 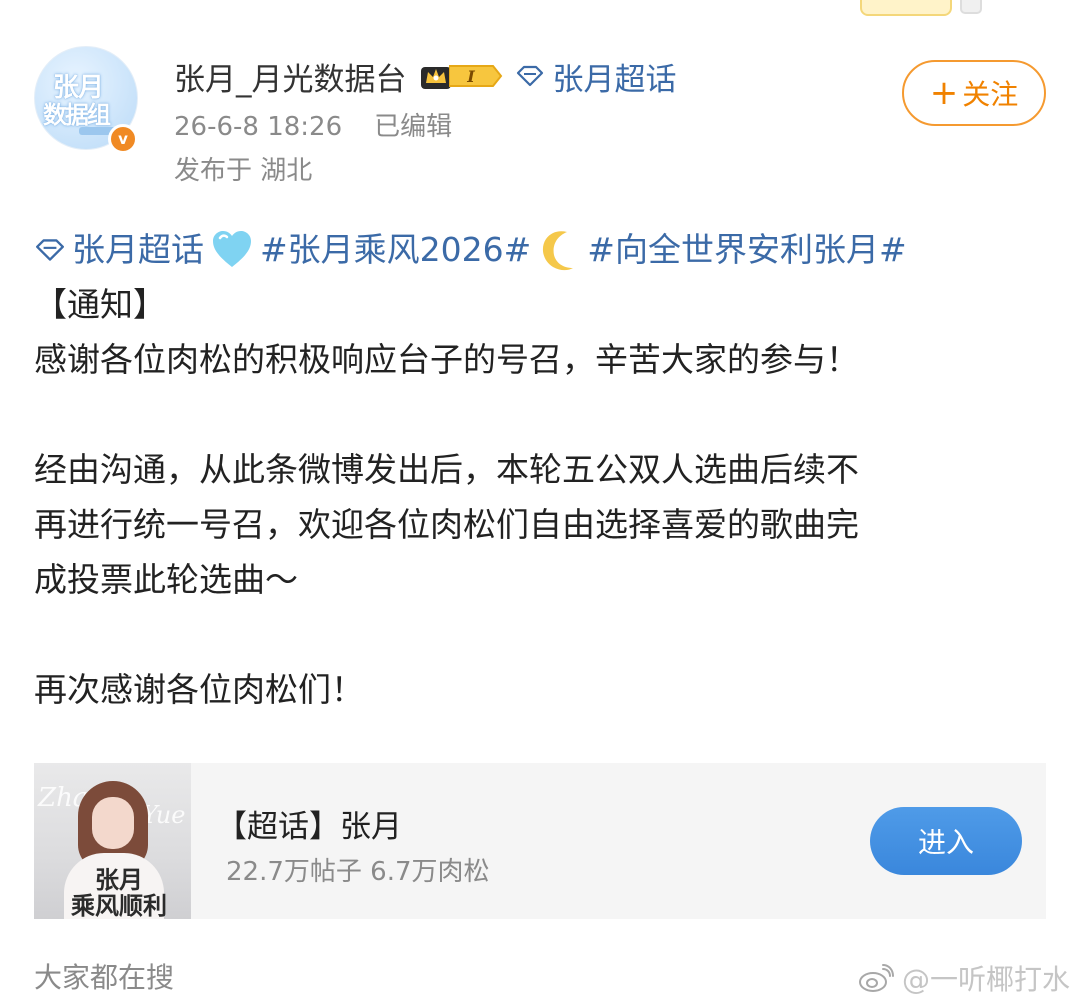 What do you see at coordinates (164, 815) in the screenshot?
I see `cover-script-text: Yue` at bounding box center [164, 815].